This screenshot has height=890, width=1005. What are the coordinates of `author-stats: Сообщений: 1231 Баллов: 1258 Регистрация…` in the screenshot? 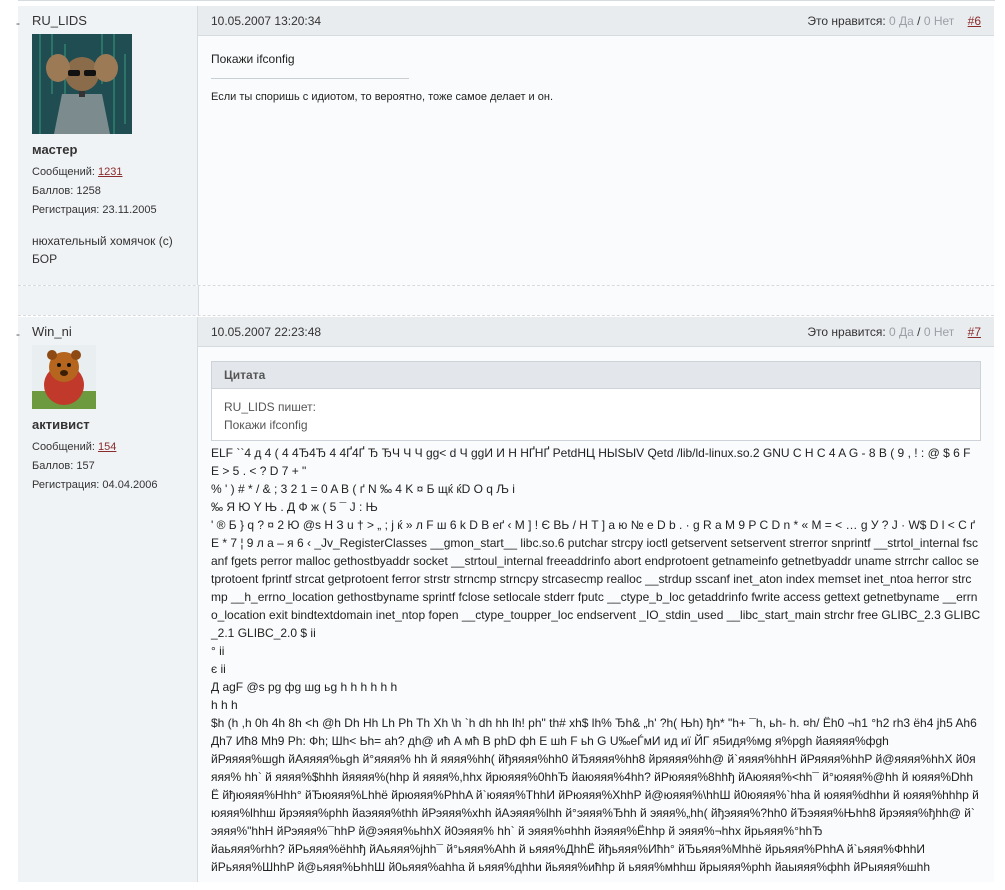 It's located at (114, 191).